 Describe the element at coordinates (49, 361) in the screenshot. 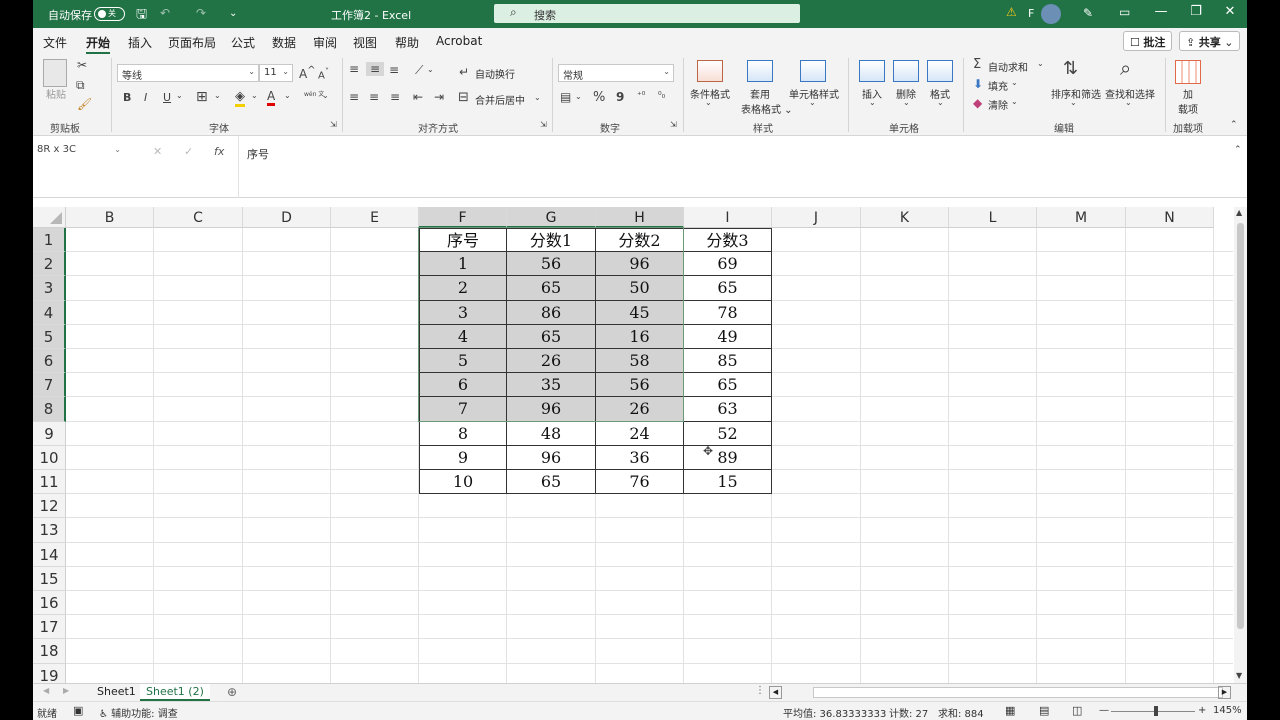

I see `row-header: 6` at that location.